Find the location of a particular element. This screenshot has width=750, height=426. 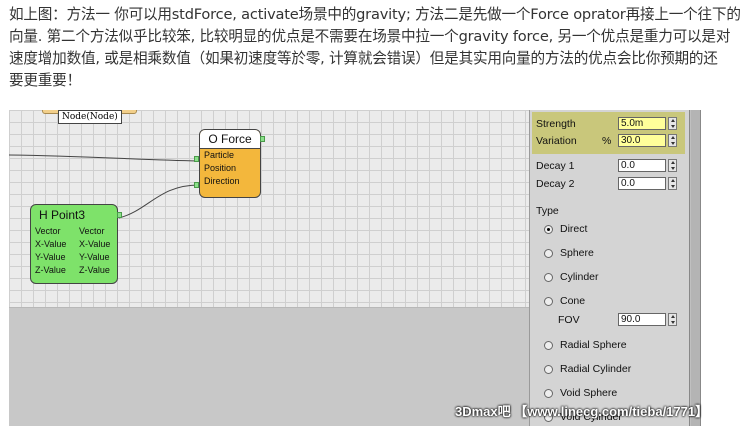

oforce-input-socket-direction is located at coordinates (196, 185).